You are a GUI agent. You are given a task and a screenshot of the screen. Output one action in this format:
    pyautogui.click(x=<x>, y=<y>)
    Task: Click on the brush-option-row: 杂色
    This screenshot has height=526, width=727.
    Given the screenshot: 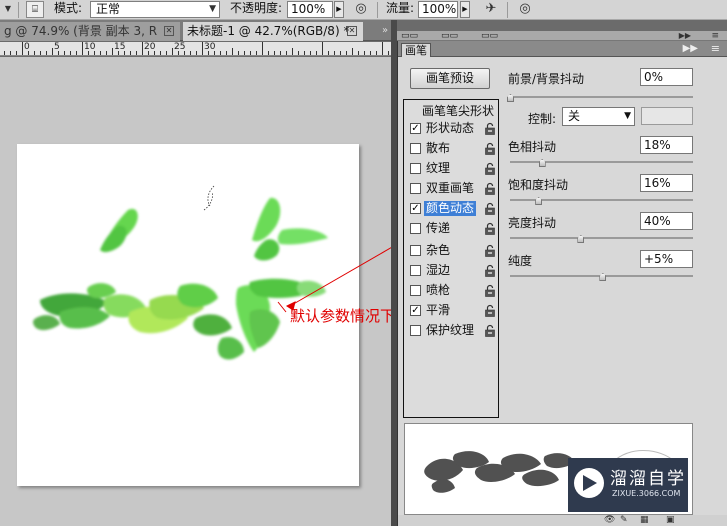 What is the action you would take?
    pyautogui.click(x=453, y=251)
    